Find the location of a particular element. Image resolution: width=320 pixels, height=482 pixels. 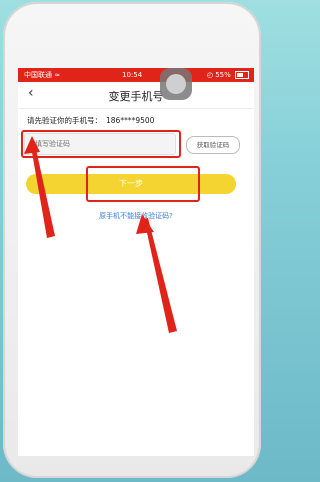

assistive-touch-button is located at coordinates (176, 84).